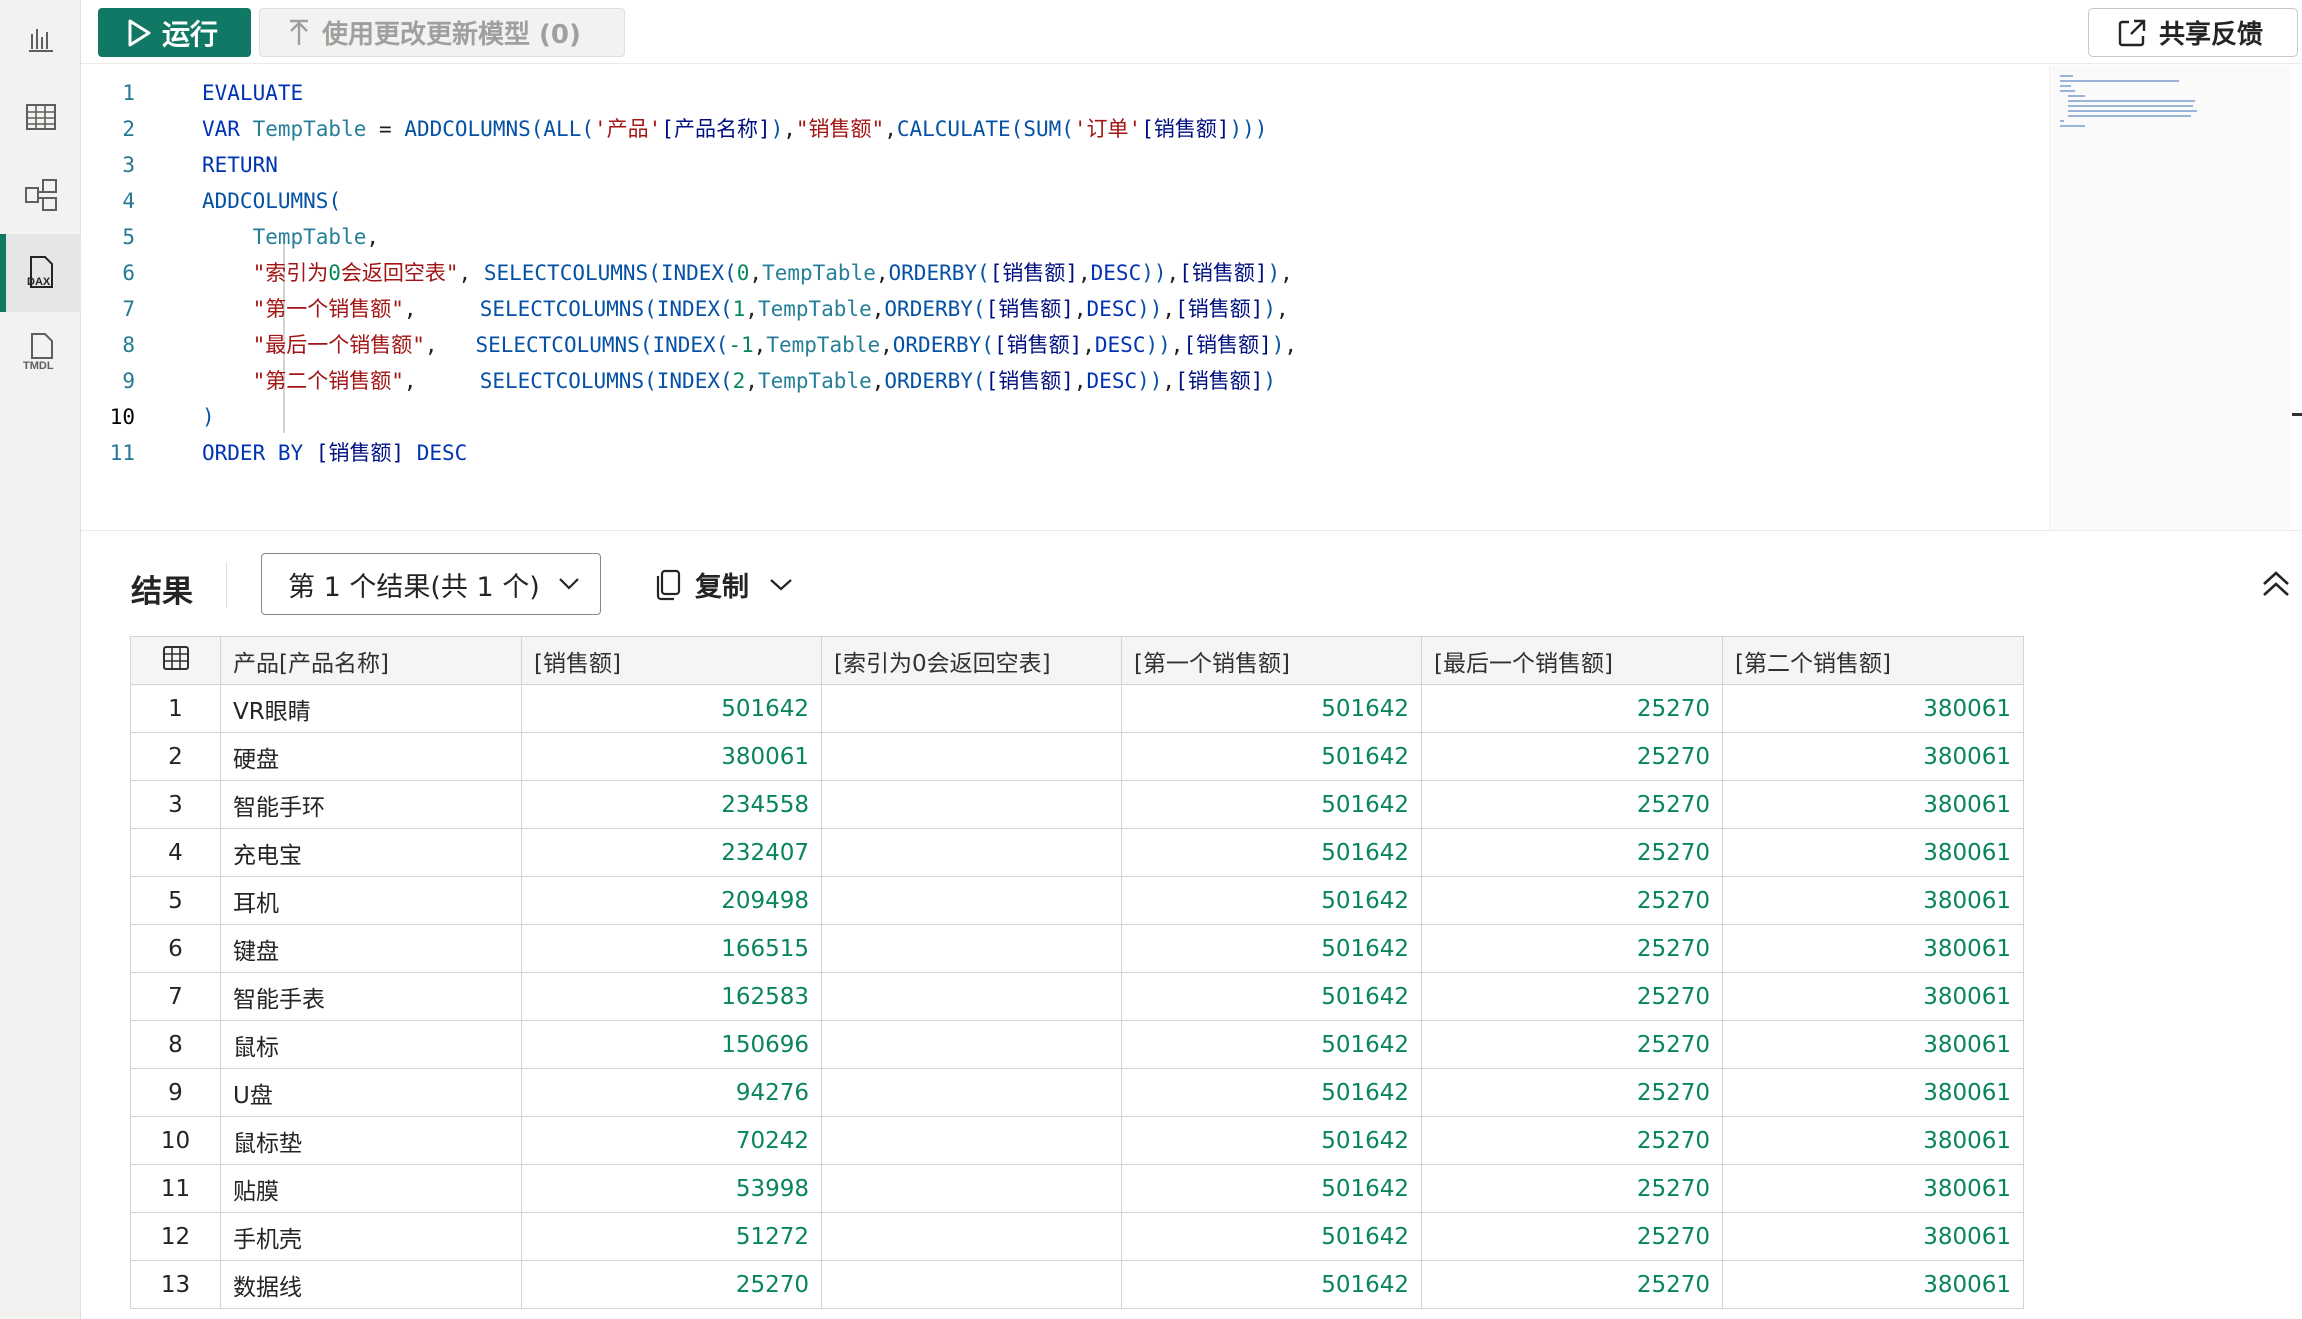 The width and height of the screenshot is (2302, 1319). Describe the element at coordinates (40, 195) in the screenshot. I see `model-view-button` at that location.